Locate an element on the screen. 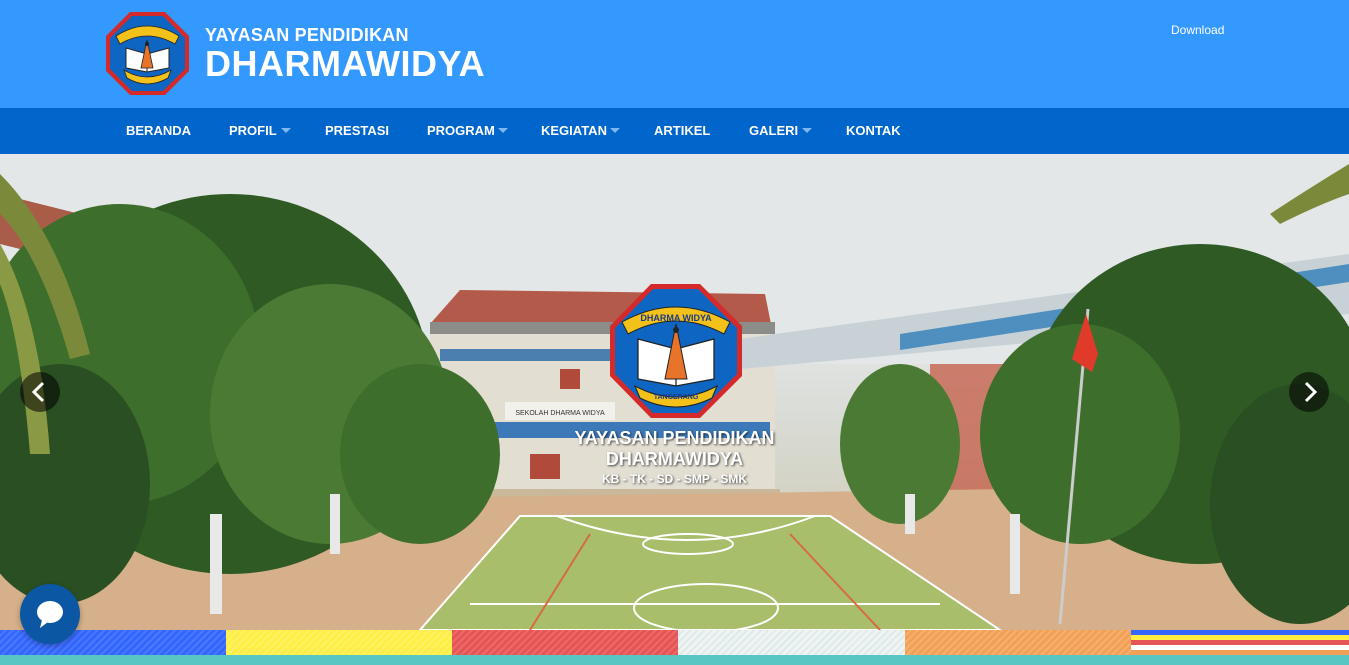  hero-subtitle: KB - TK - SD - SMP - SMK is located at coordinates (674, 479).